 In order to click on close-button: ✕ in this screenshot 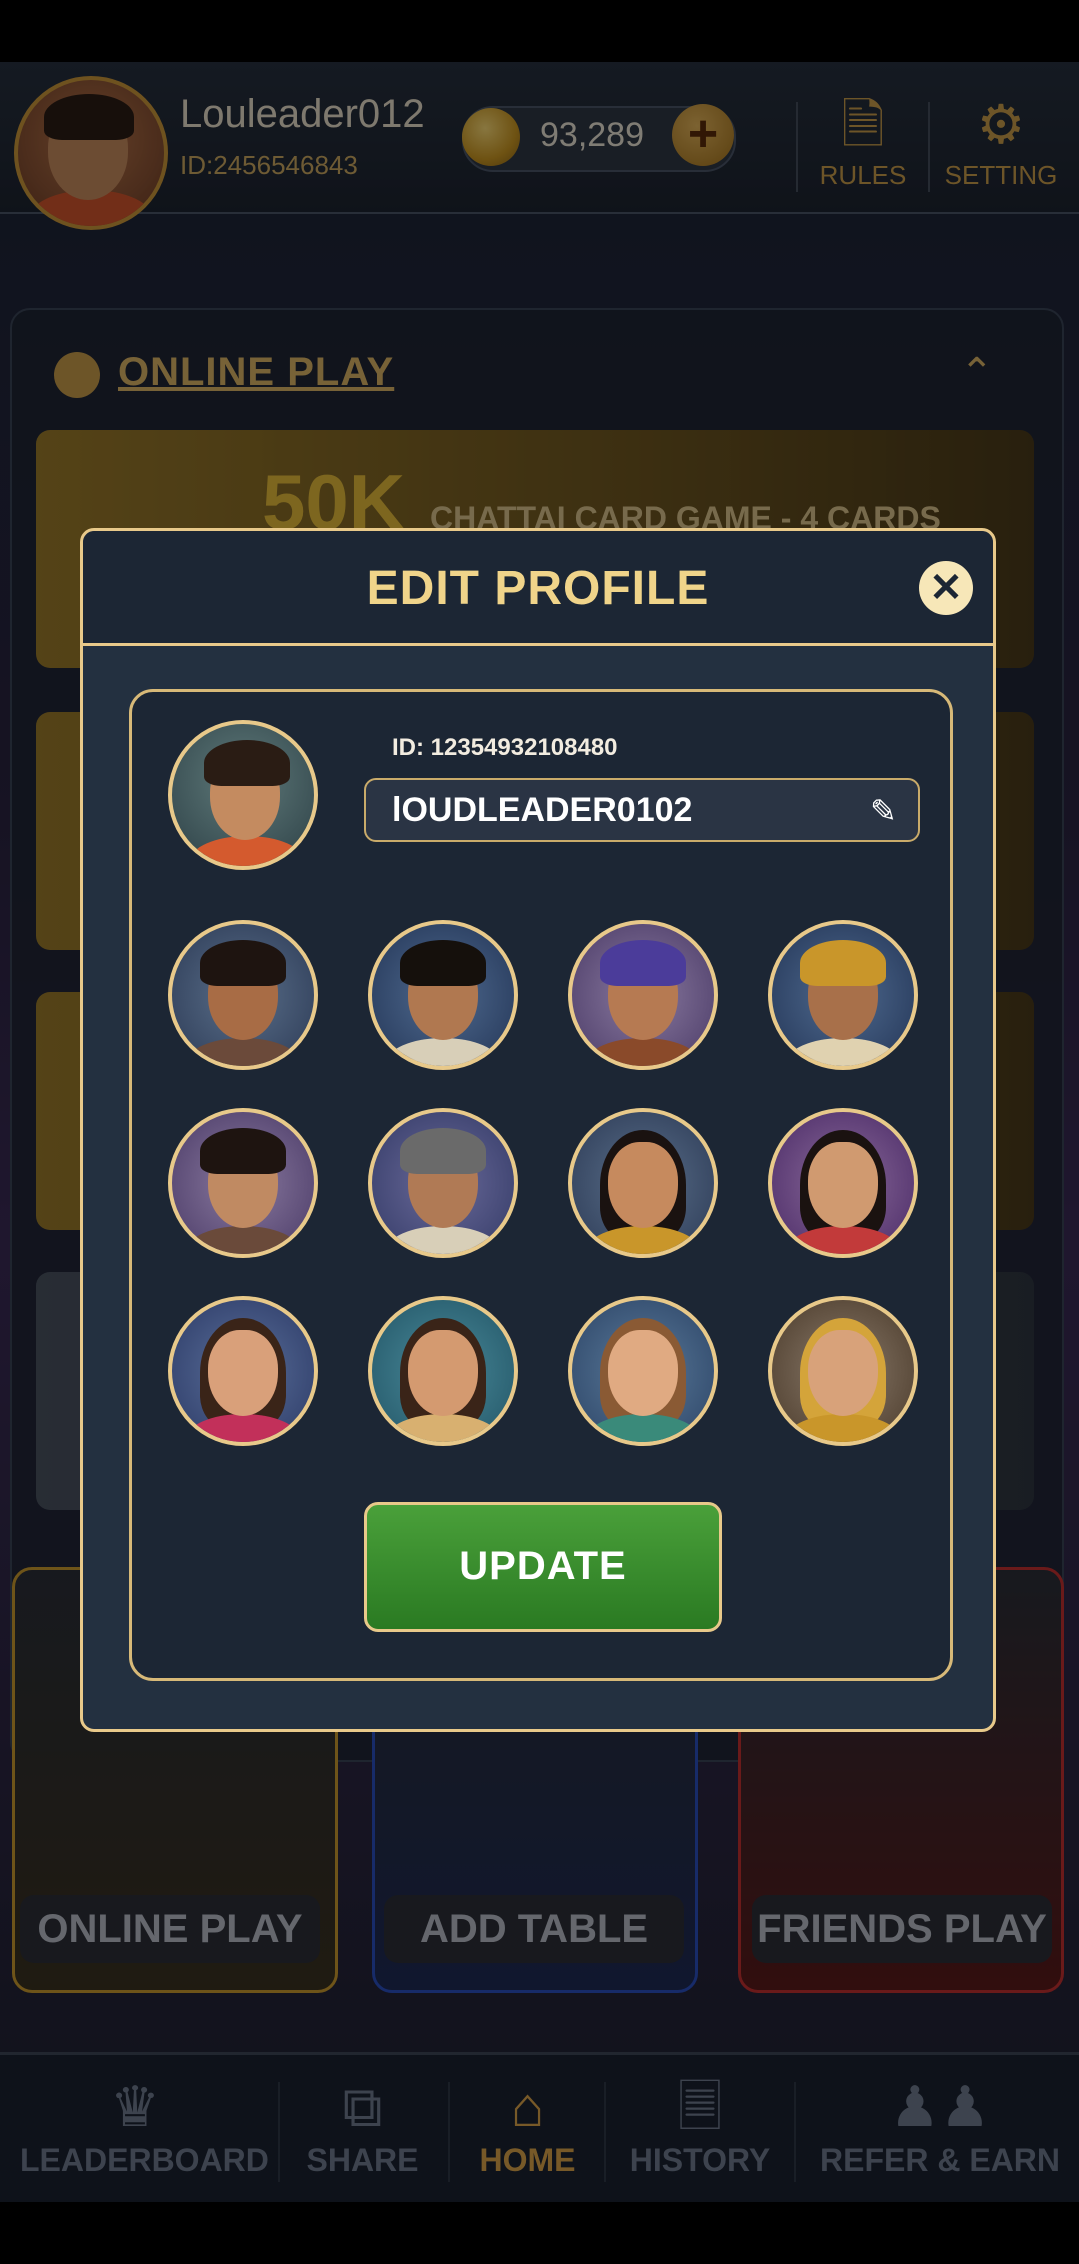, I will do `click(946, 588)`.